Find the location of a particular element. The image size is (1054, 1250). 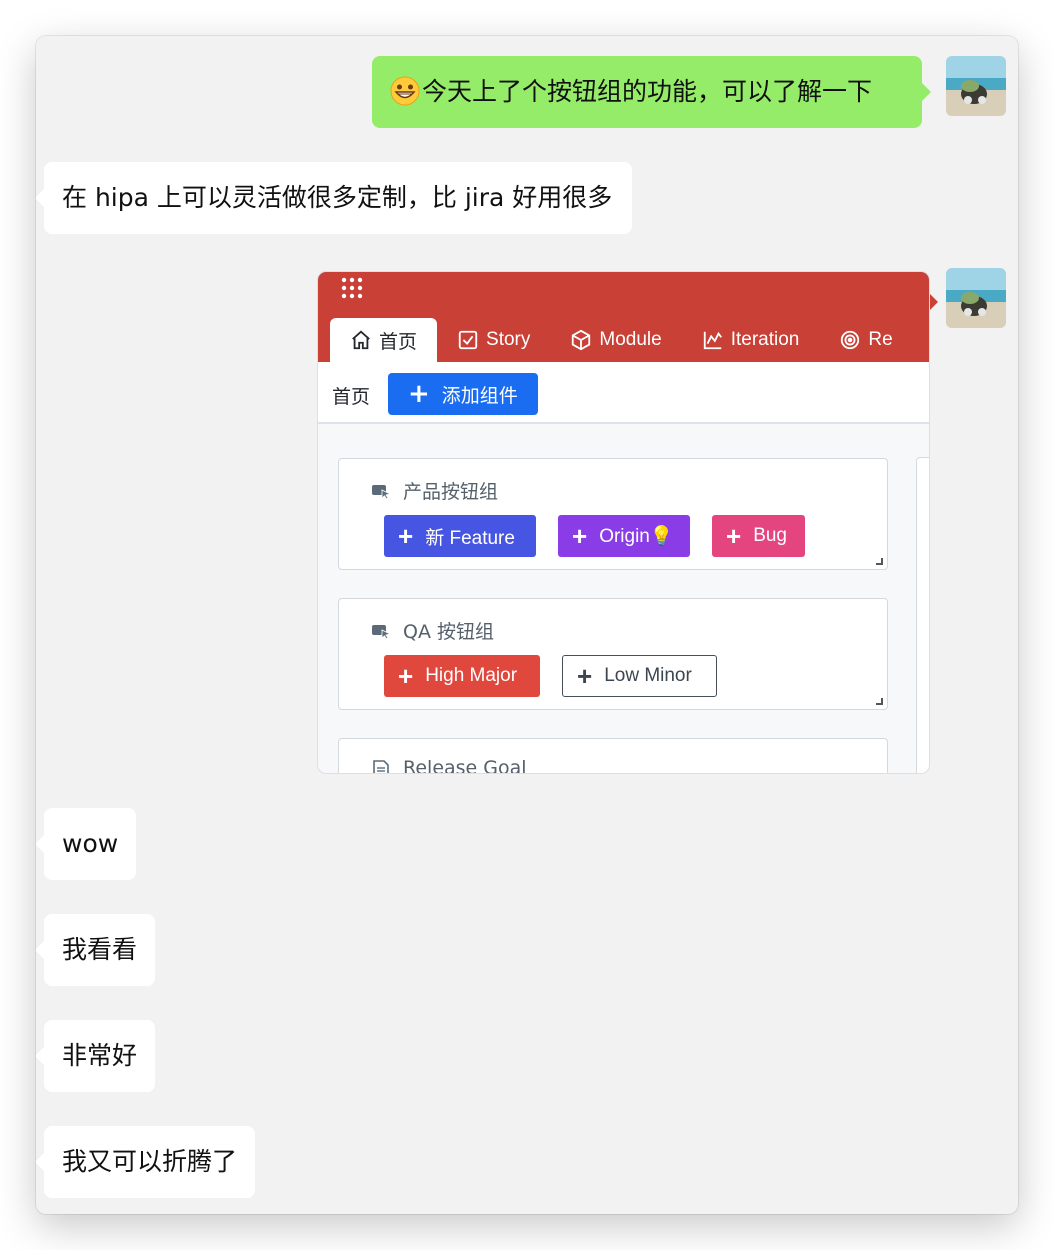

message-bubble-outgoing: 今天上了个按钮组的功能，可以了解一下 is located at coordinates (651, 92).